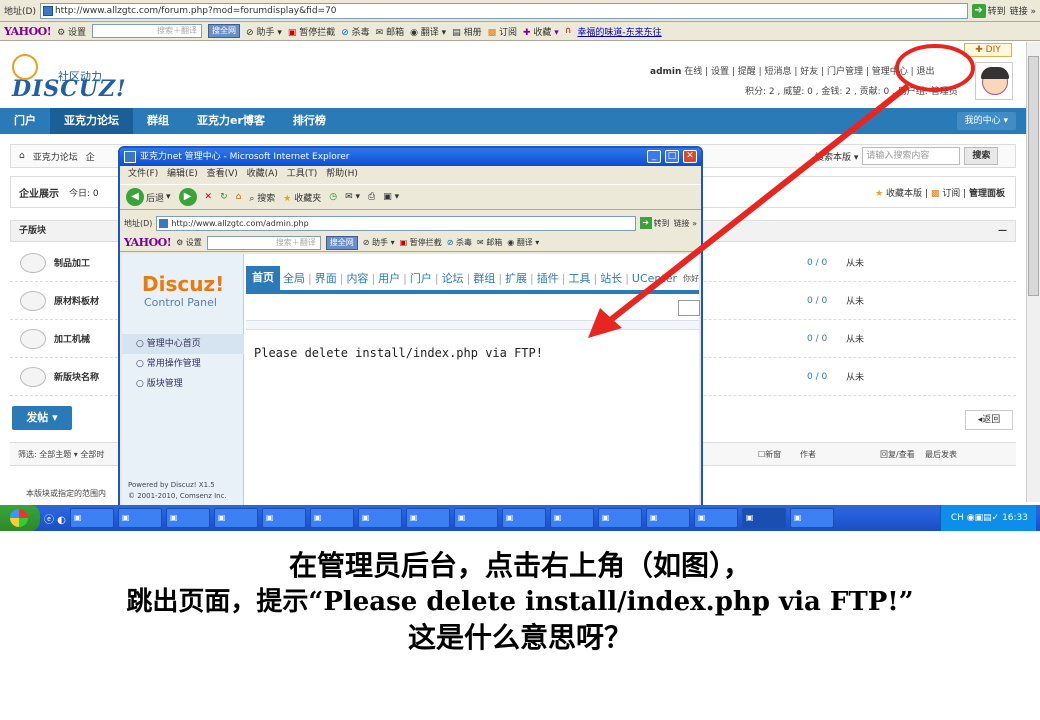 This screenshot has width=1040, height=720. What do you see at coordinates (957, 518) in the screenshot?
I see `language-indicator: CH` at bounding box center [957, 518].